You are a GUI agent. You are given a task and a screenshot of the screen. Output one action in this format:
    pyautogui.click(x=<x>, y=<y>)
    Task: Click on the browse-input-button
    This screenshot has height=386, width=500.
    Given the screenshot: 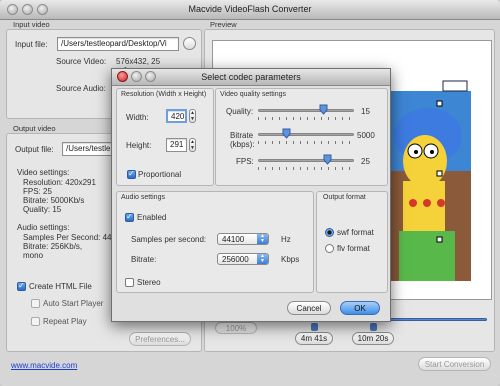 What is the action you would take?
    pyautogui.click(x=189, y=43)
    